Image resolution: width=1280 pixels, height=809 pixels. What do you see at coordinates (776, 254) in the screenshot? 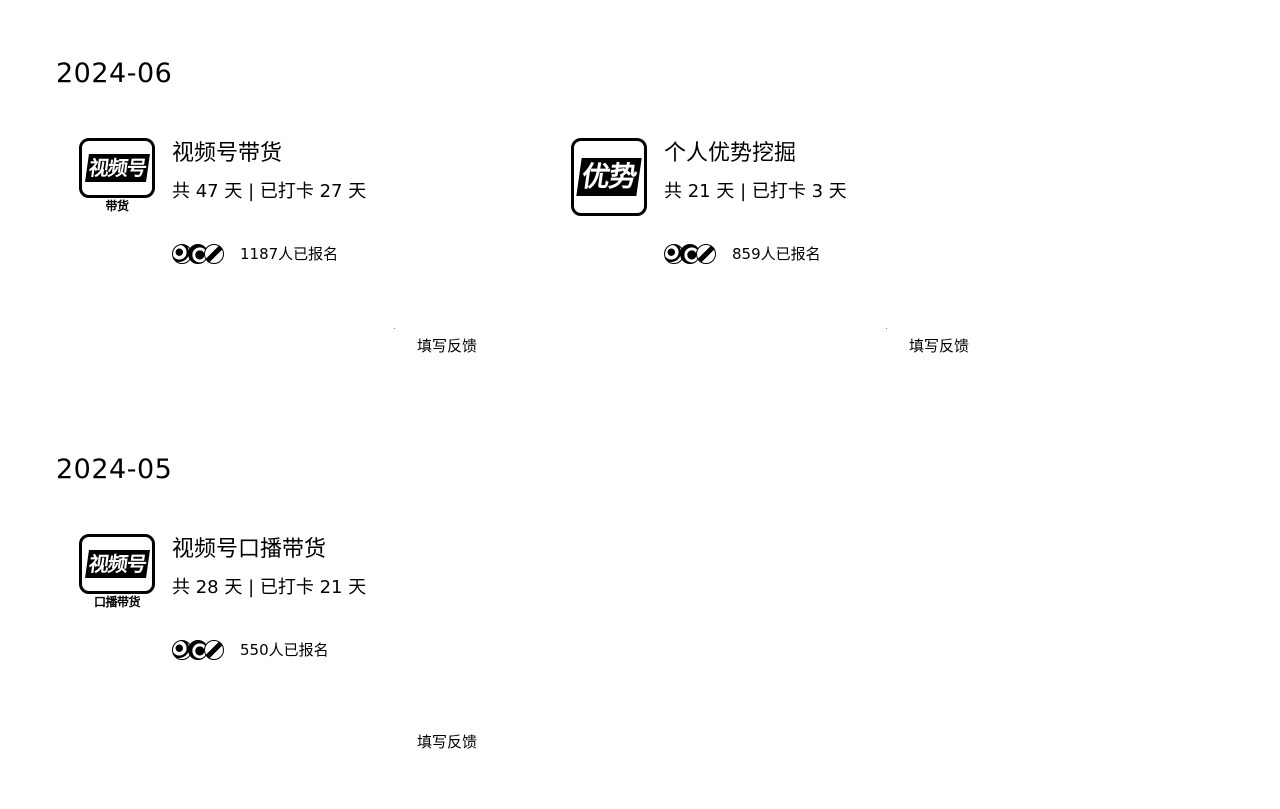
I see `enrolled-count: 859人已报名` at bounding box center [776, 254].